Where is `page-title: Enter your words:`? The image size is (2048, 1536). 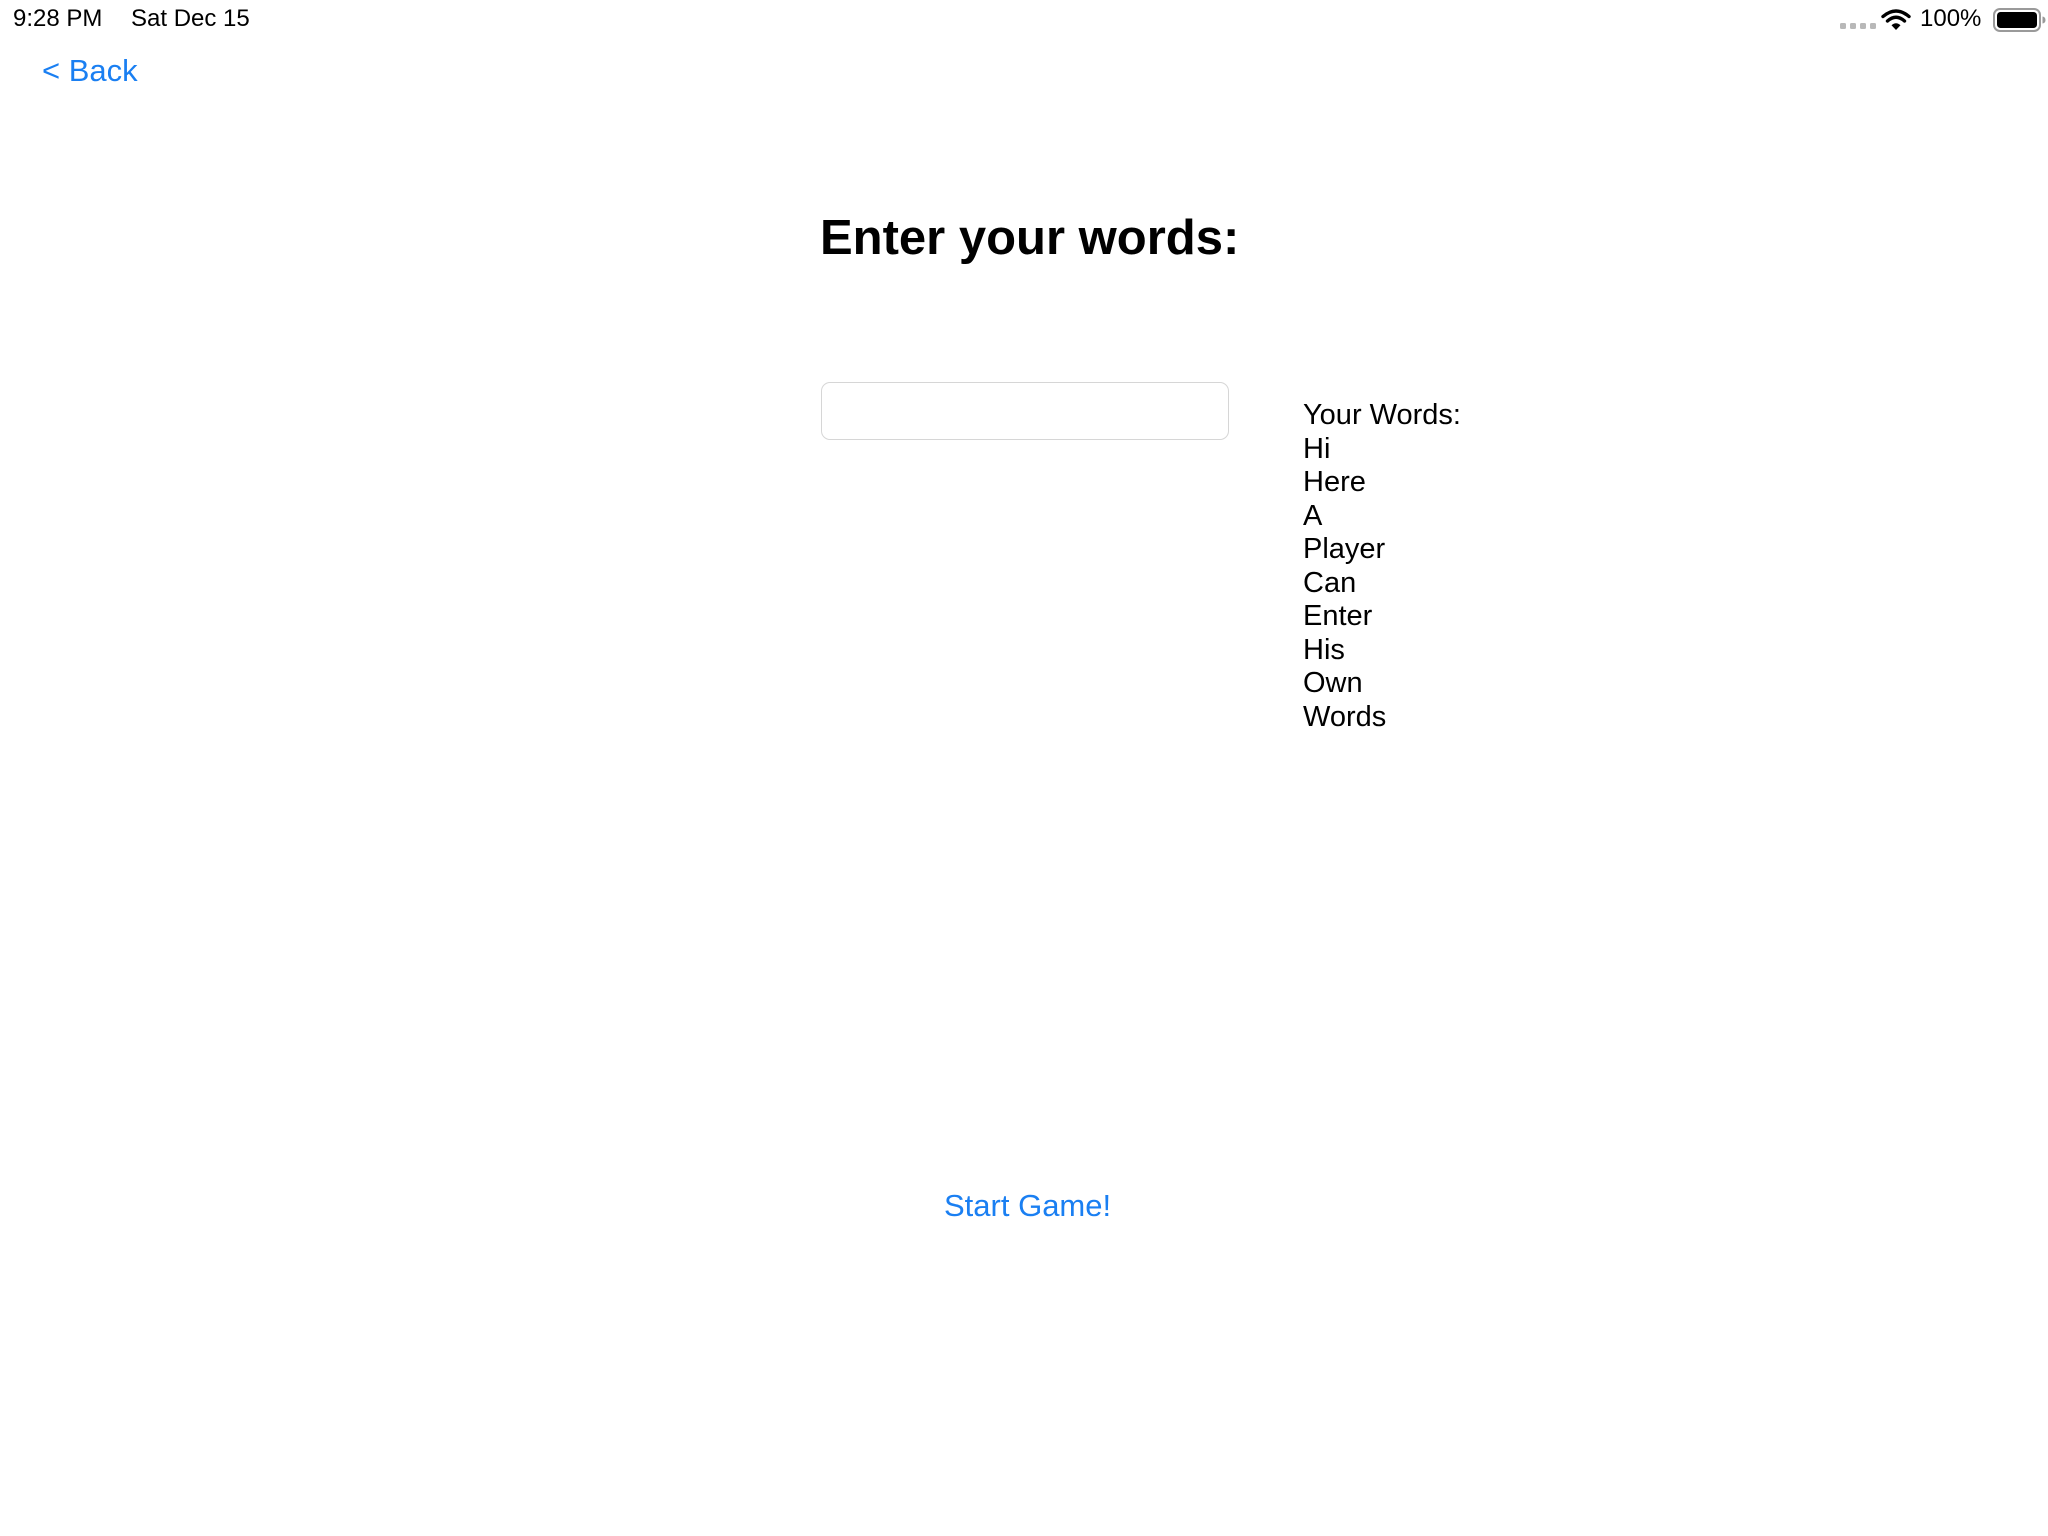 page-title: Enter your words: is located at coordinates (1030, 238).